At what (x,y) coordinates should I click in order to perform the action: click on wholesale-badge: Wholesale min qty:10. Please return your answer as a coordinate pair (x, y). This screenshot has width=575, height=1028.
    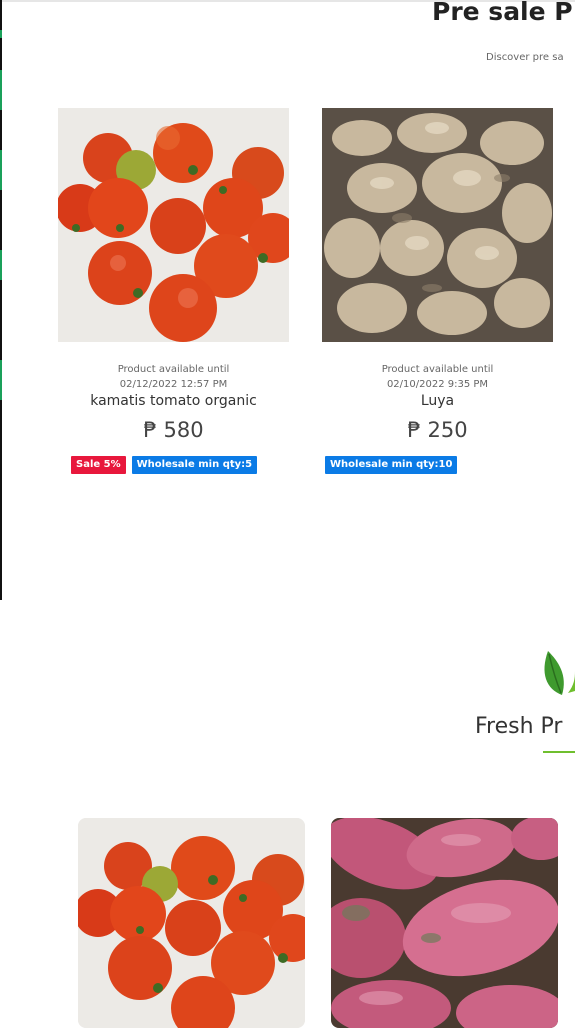
    Looking at the image, I should click on (391, 465).